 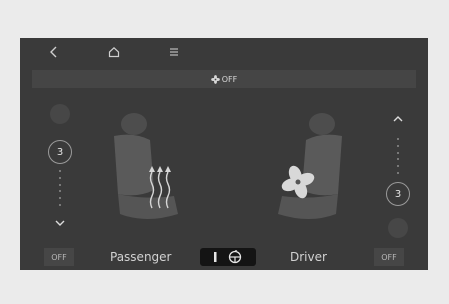 I want to click on passenger-level-up-button, so click(x=60, y=114).